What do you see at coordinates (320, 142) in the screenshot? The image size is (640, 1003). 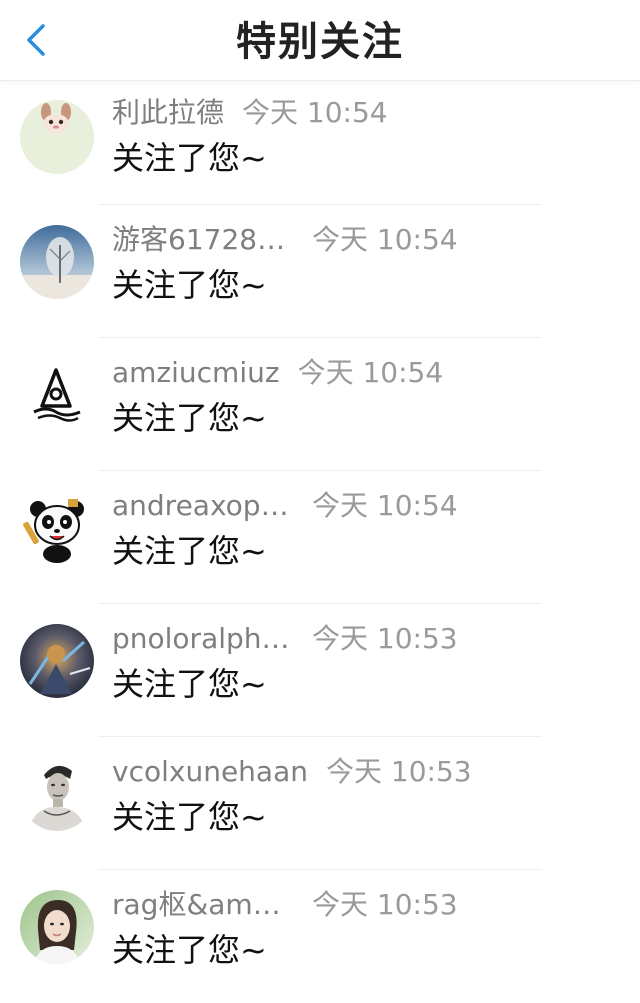 I see `list-item: 利此拉德 今天 10:54 关注了您~` at bounding box center [320, 142].